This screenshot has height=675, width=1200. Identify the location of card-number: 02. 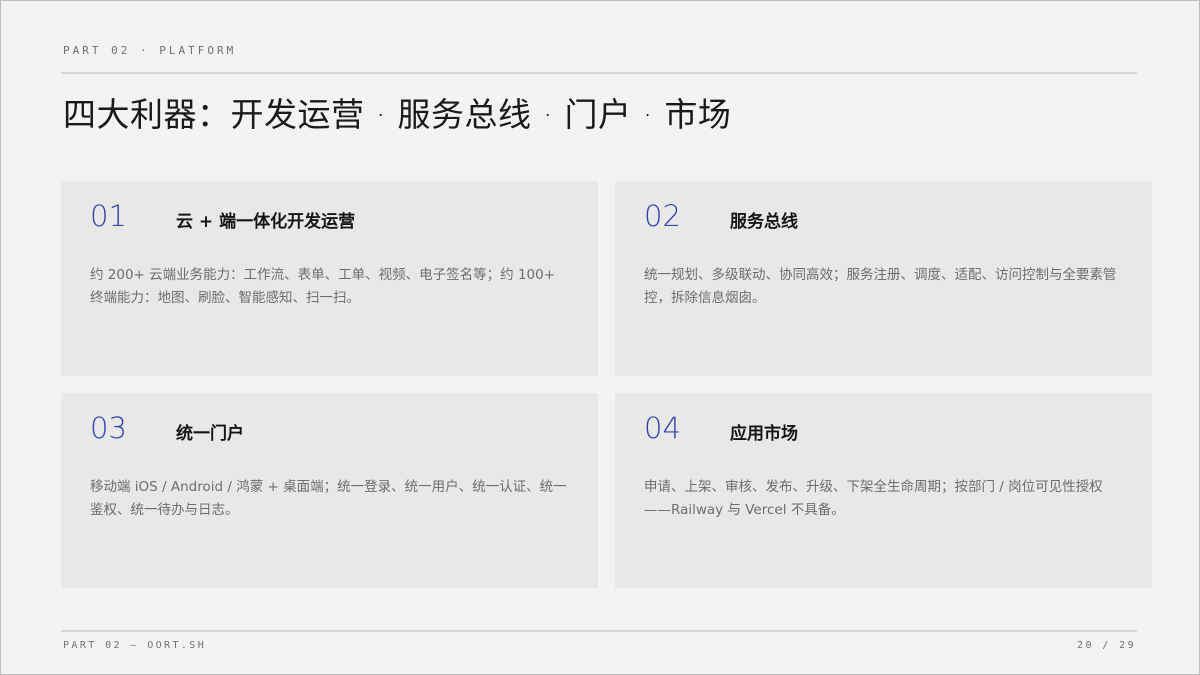
(662, 216).